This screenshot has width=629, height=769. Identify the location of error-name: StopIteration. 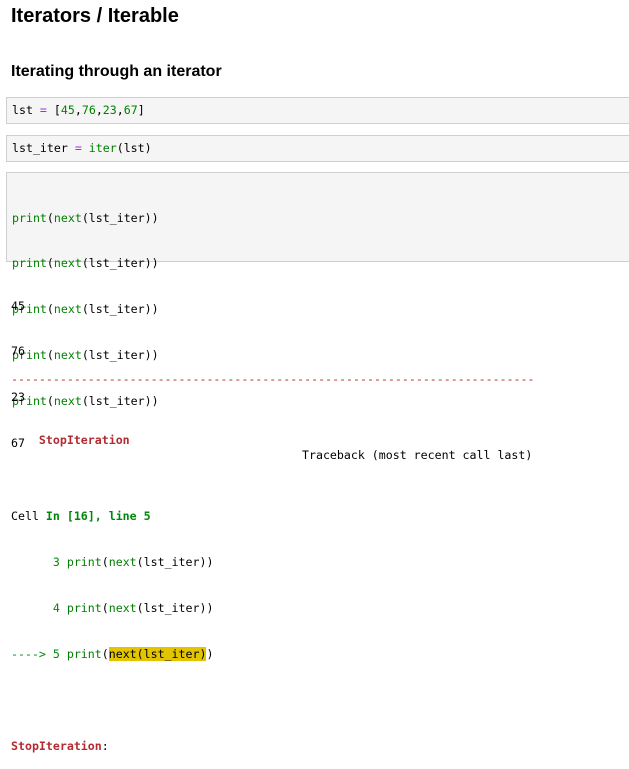
(84, 439).